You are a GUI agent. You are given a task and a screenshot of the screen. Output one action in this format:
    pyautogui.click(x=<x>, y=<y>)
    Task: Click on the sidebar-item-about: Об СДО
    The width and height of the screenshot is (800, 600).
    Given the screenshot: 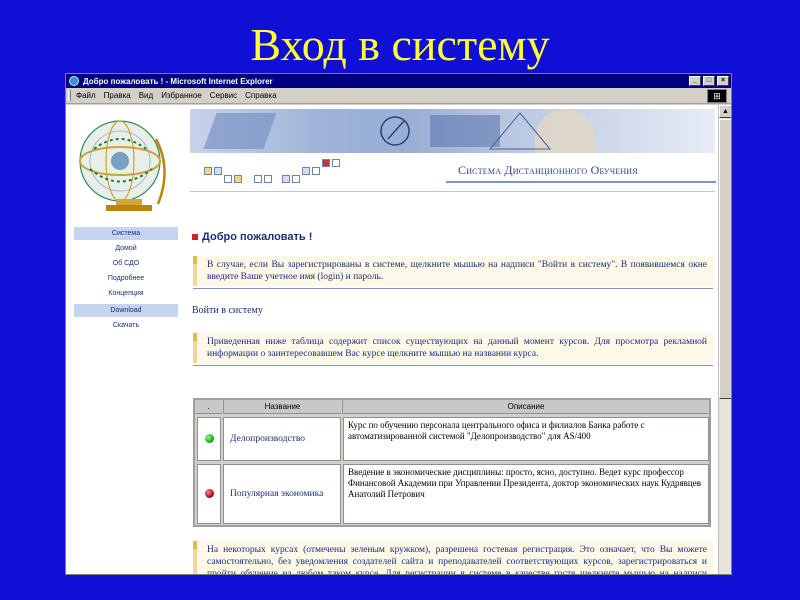 What is the action you would take?
    pyautogui.click(x=126, y=263)
    